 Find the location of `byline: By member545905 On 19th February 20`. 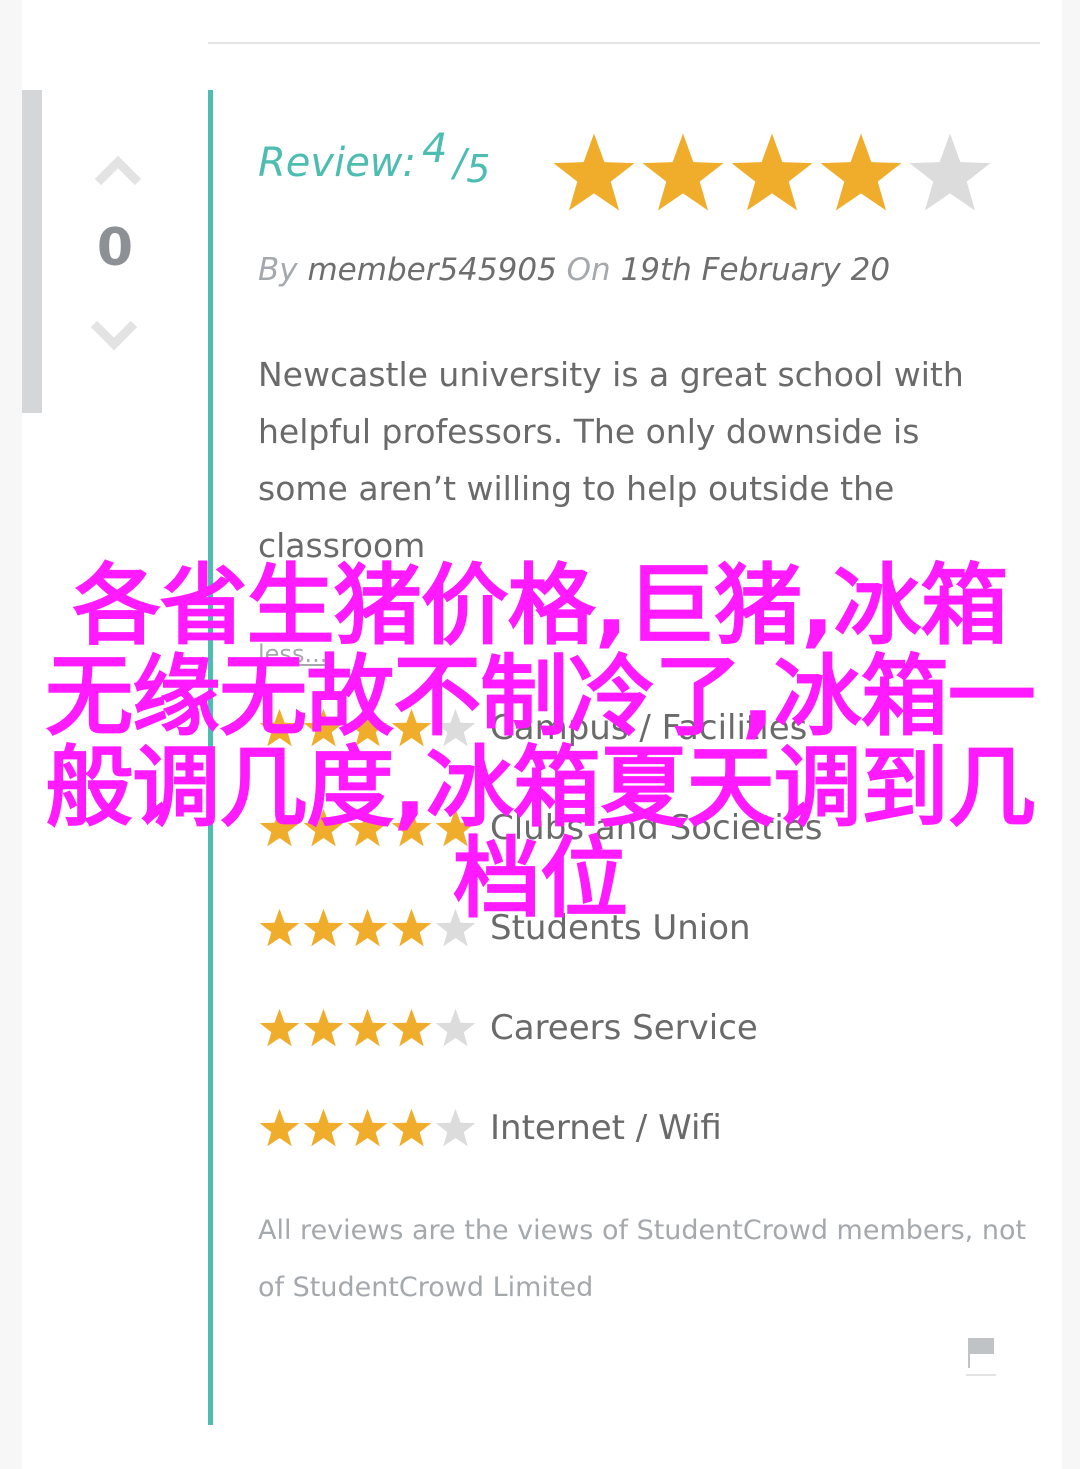

byline: By member545905 On 19th February 20 is located at coordinates (574, 270).